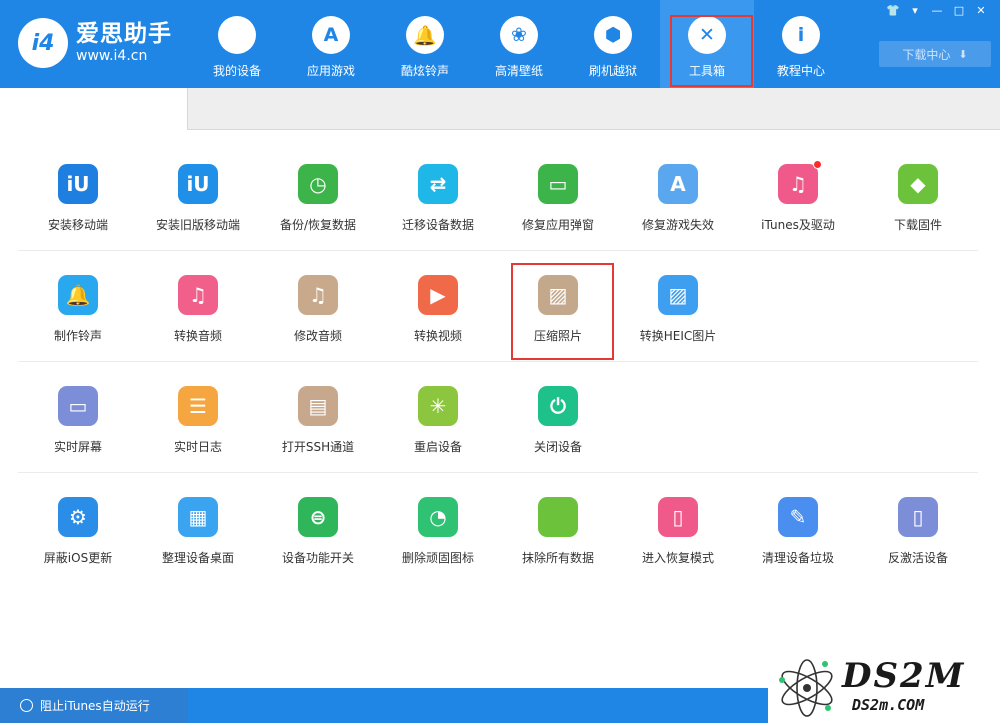  I want to click on tool-broom-clean: ✎ 清理设备垃圾, so click(798, 528).